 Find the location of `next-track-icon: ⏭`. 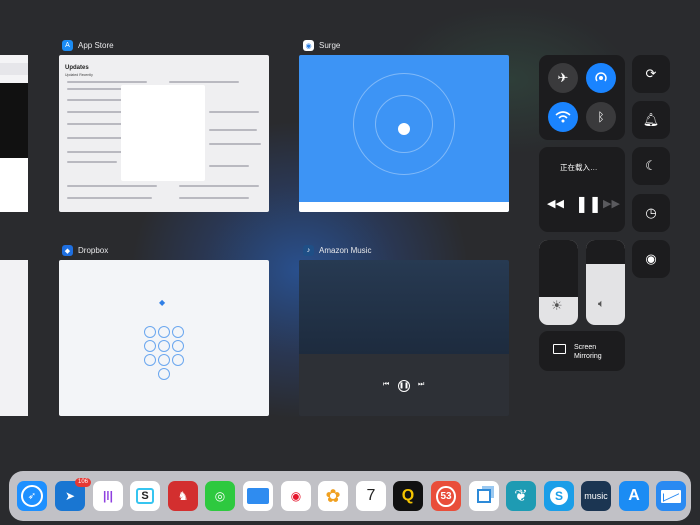

next-track-icon: ⏭ is located at coordinates (421, 384).